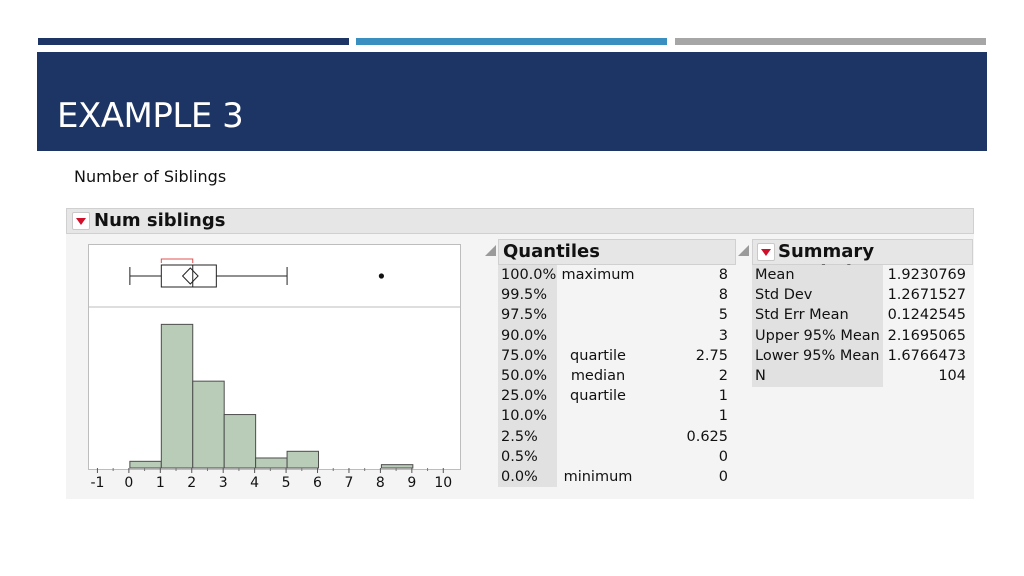 Image resolution: width=1024 pixels, height=576 pixels. I want to click on quantiles-header: Quantiles, so click(617, 252).